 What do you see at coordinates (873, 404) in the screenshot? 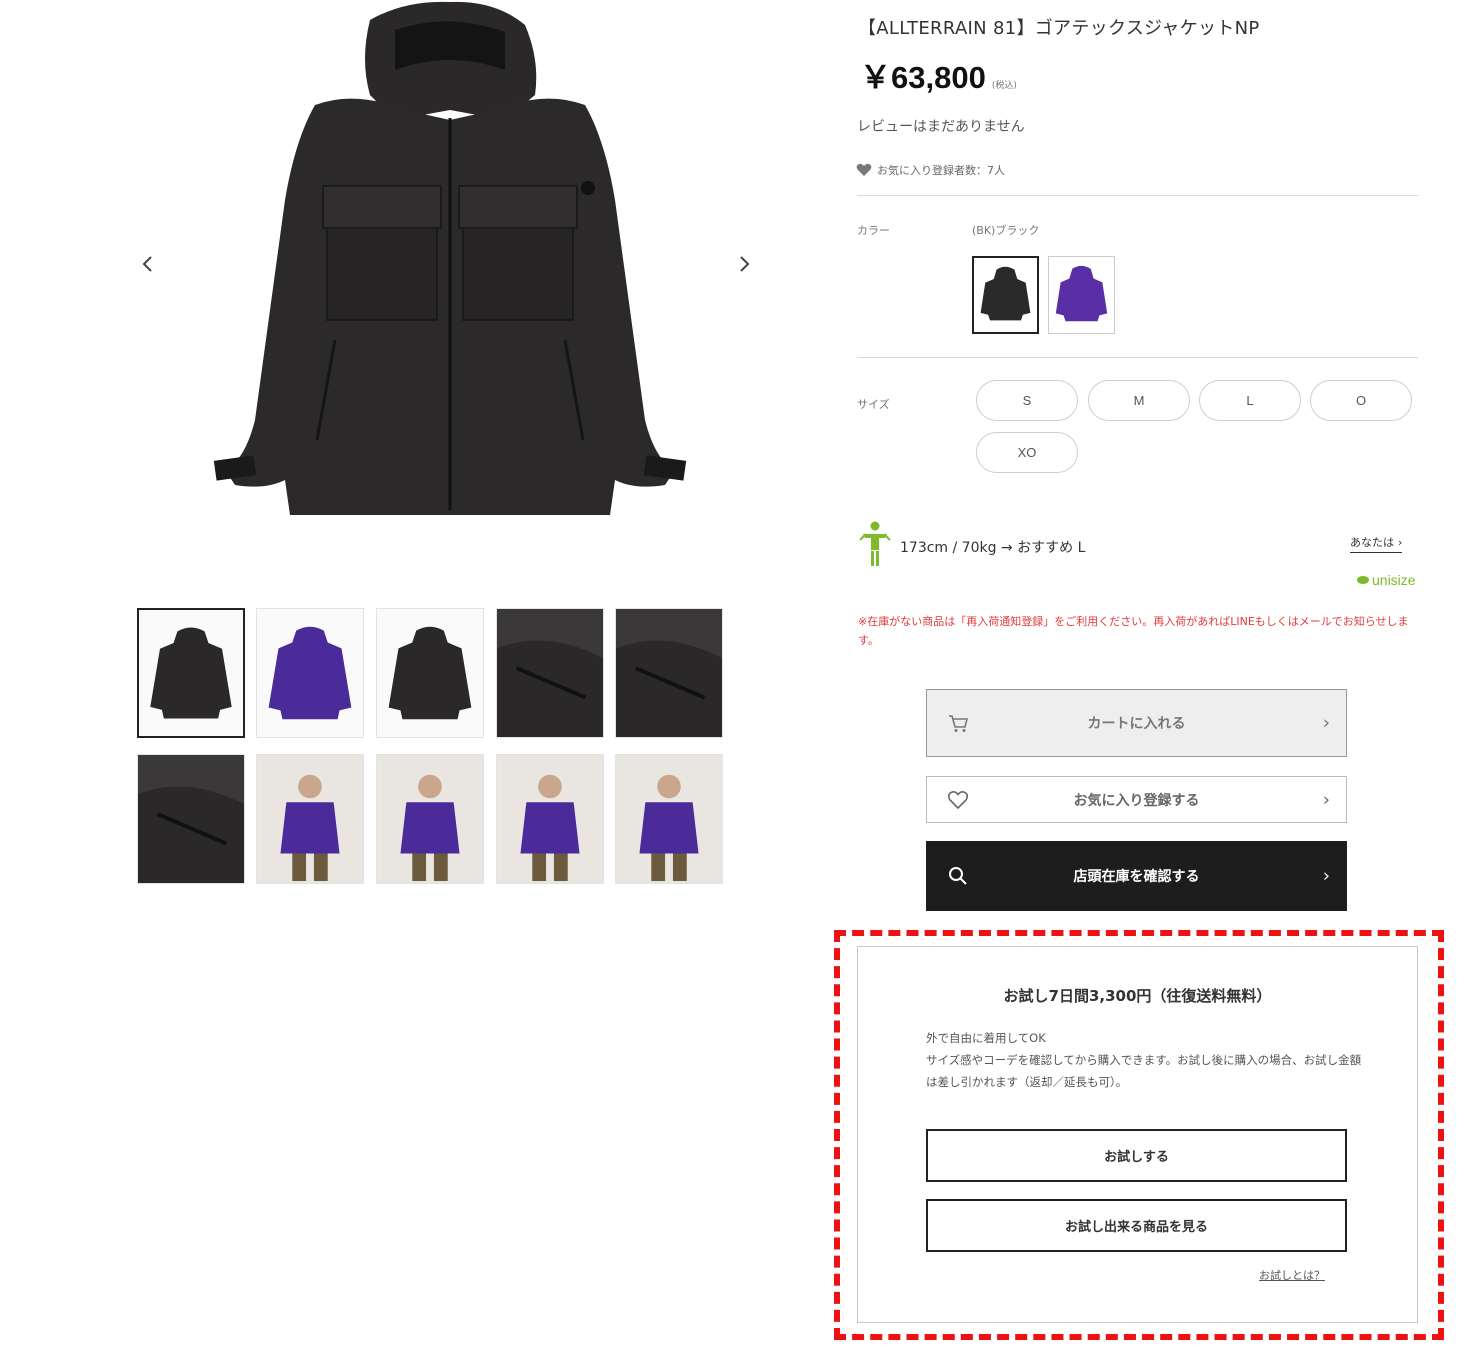
I see `size-label: サイズ` at bounding box center [873, 404].